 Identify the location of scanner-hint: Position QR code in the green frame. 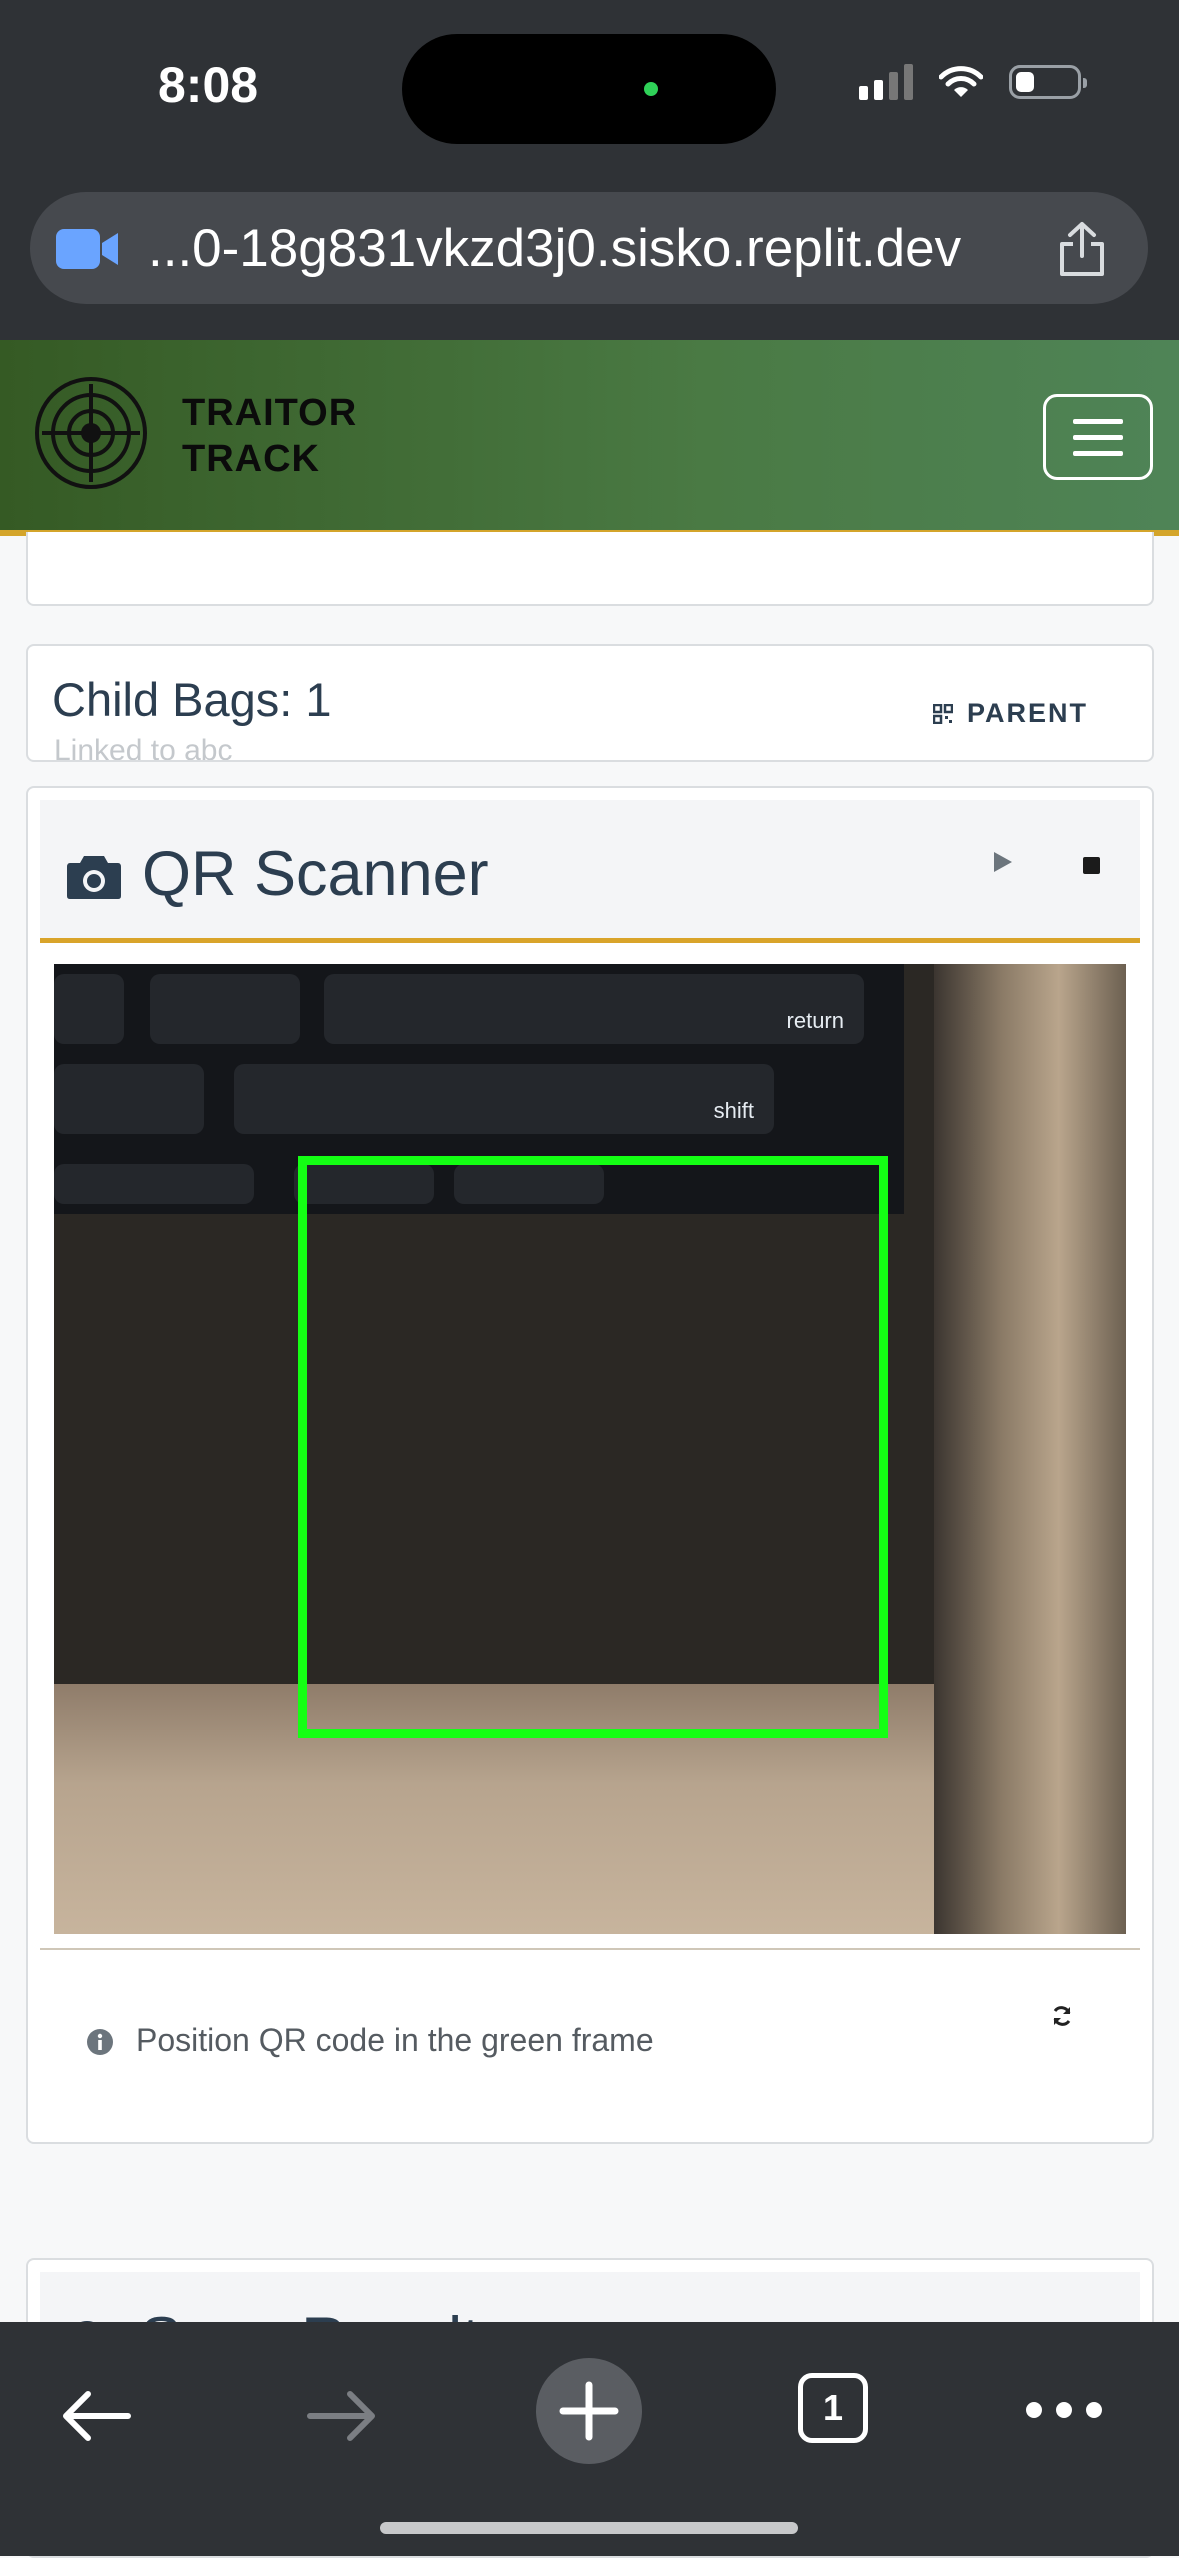
(395, 2040).